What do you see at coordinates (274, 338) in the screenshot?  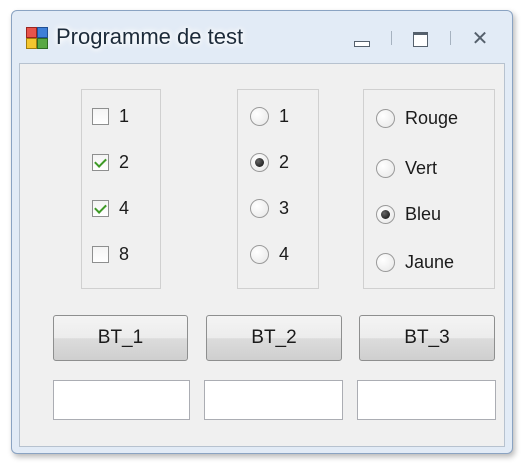 I see `bt-2-button: BT_2` at bounding box center [274, 338].